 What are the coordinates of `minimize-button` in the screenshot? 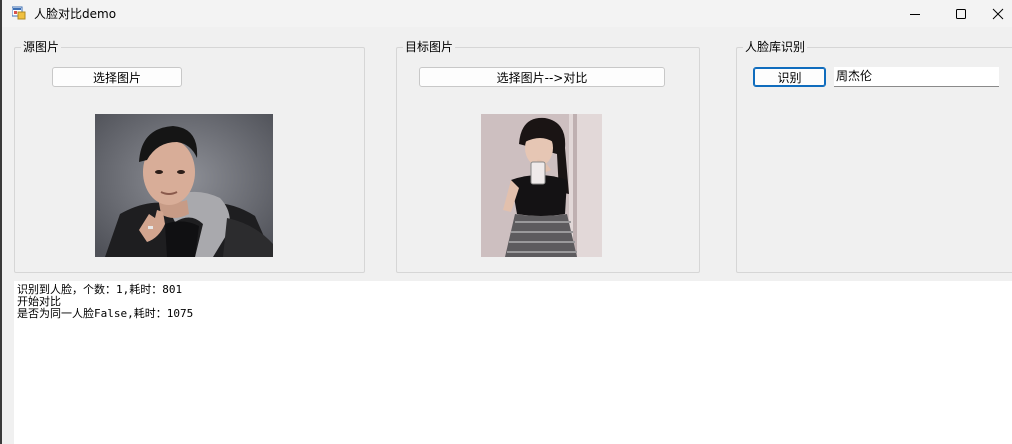 It's located at (915, 13).